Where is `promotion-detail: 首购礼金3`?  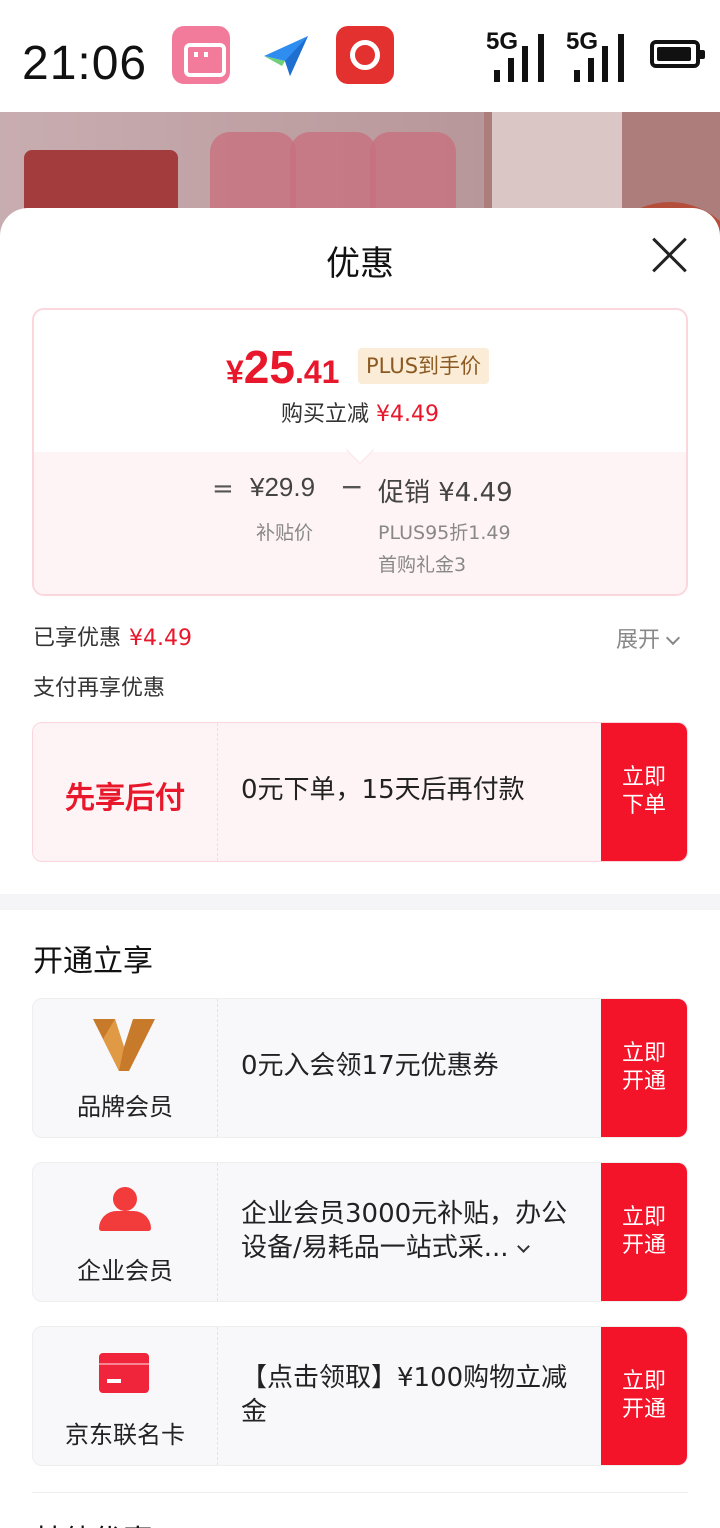
promotion-detail: 首购礼金3 is located at coordinates (422, 565).